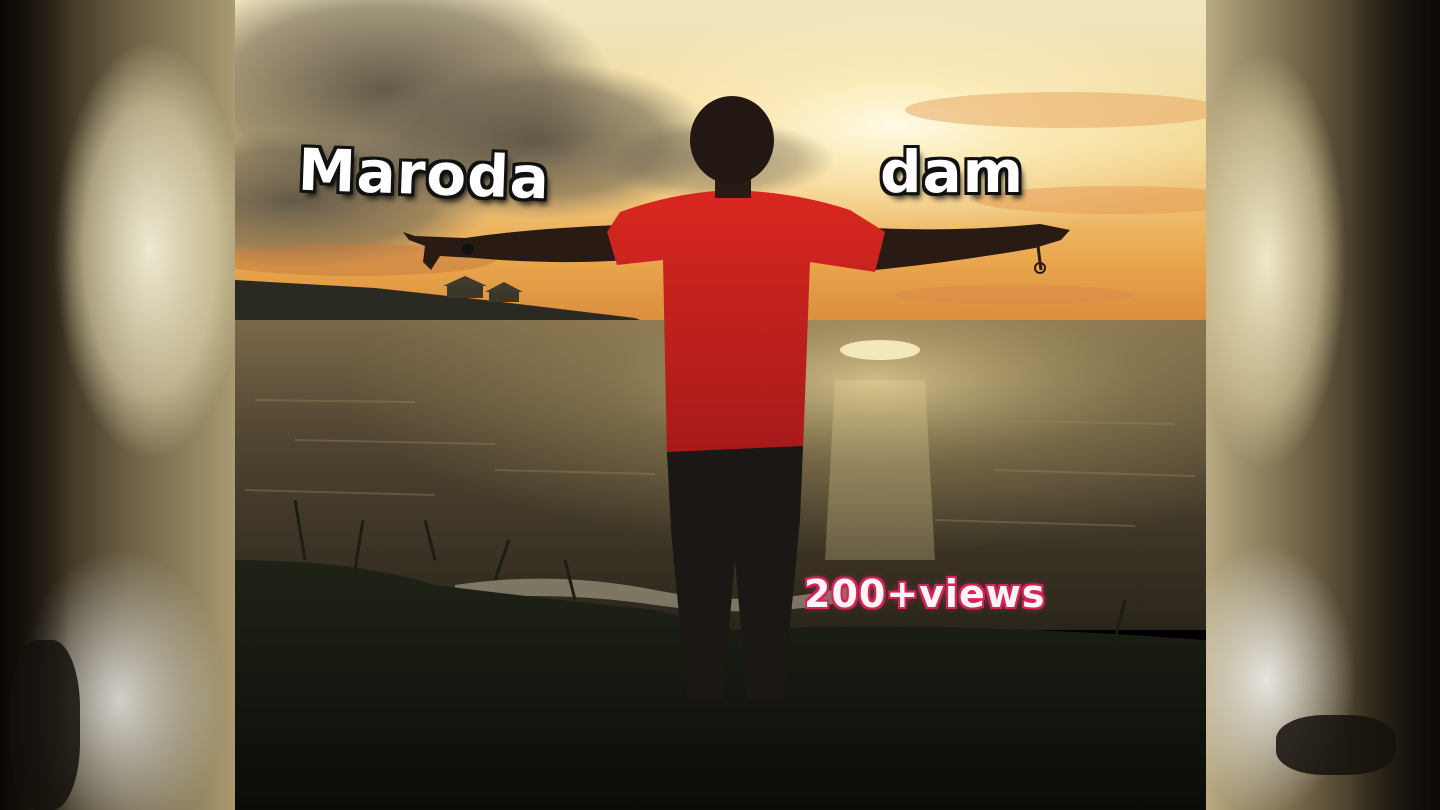 The image size is (1440, 810). Describe the element at coordinates (925, 594) in the screenshot. I see `views-count-text: 200+views` at that location.